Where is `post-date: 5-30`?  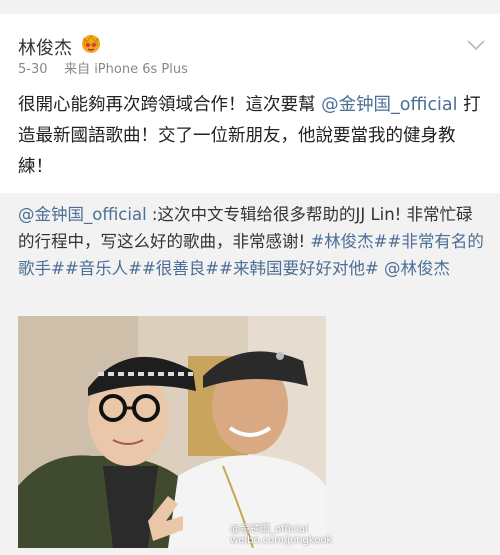
post-date: 5-30 is located at coordinates (33, 69).